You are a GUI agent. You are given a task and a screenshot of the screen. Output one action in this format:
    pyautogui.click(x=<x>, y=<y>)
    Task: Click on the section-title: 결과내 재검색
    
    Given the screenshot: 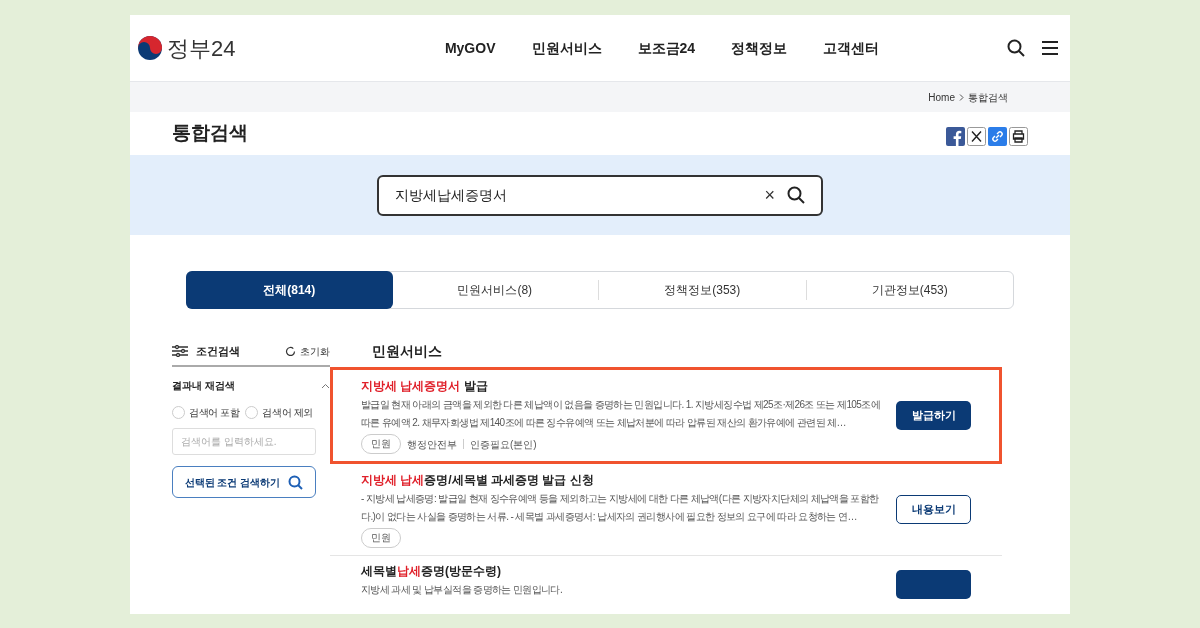 What is the action you would take?
    pyautogui.click(x=203, y=386)
    